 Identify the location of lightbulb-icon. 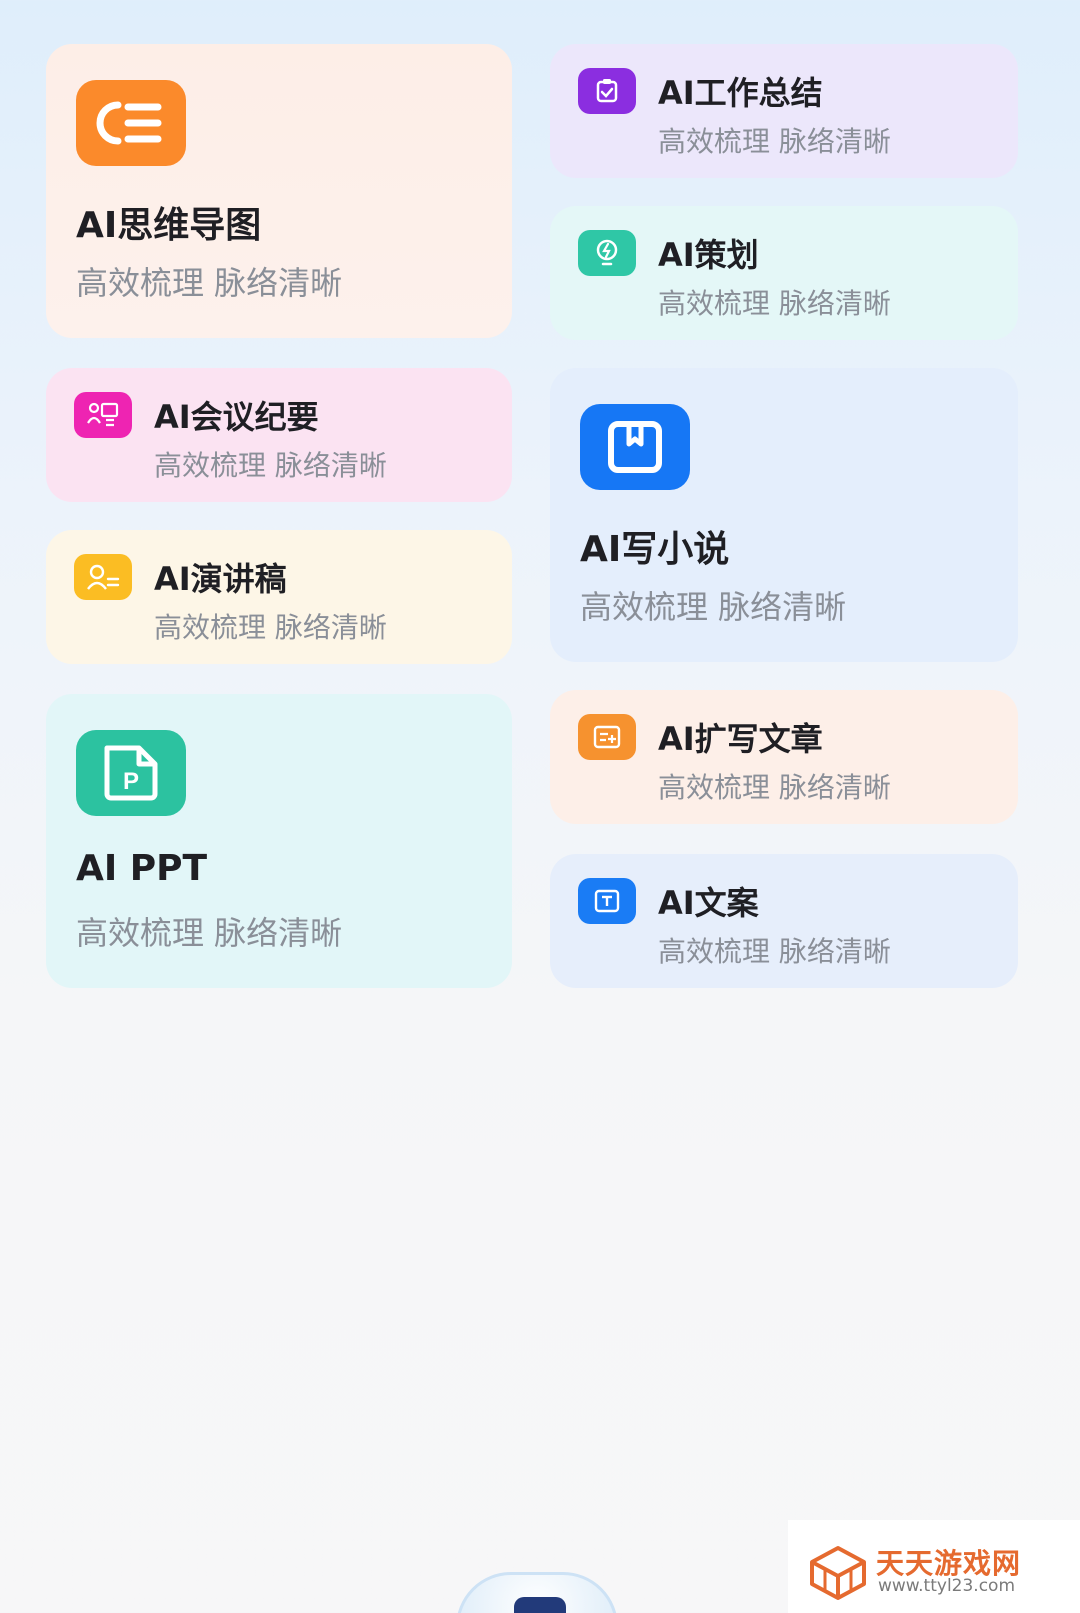
(607, 253).